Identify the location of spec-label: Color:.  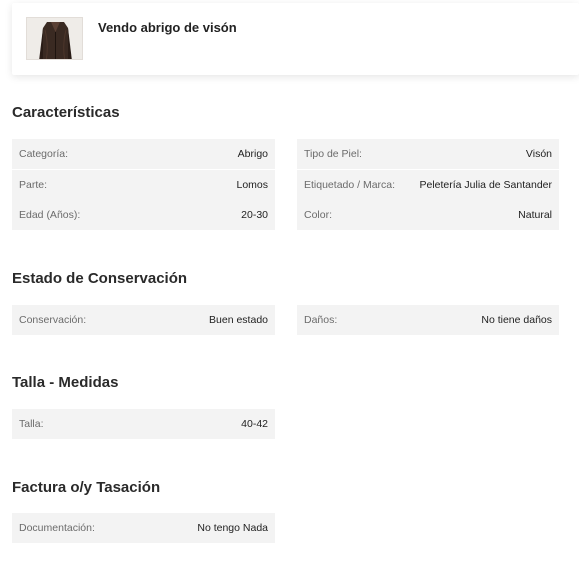
(318, 215).